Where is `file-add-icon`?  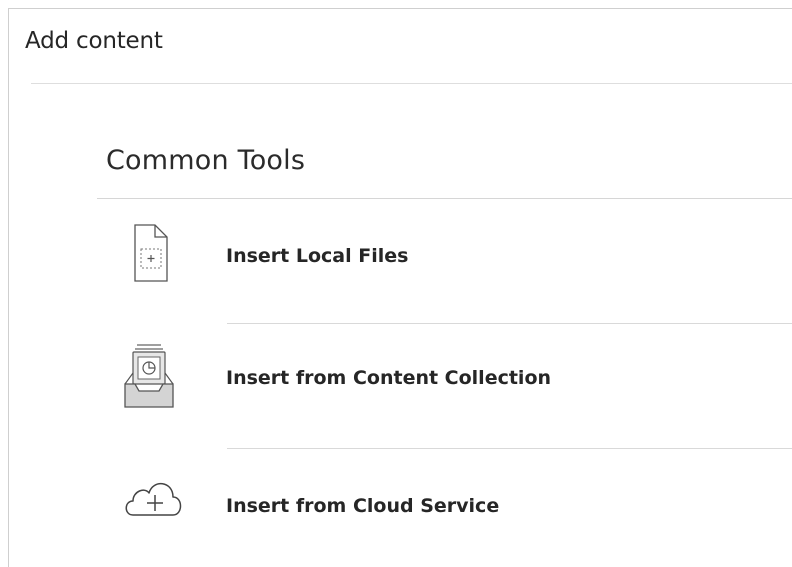
file-add-icon is located at coordinates (152, 254).